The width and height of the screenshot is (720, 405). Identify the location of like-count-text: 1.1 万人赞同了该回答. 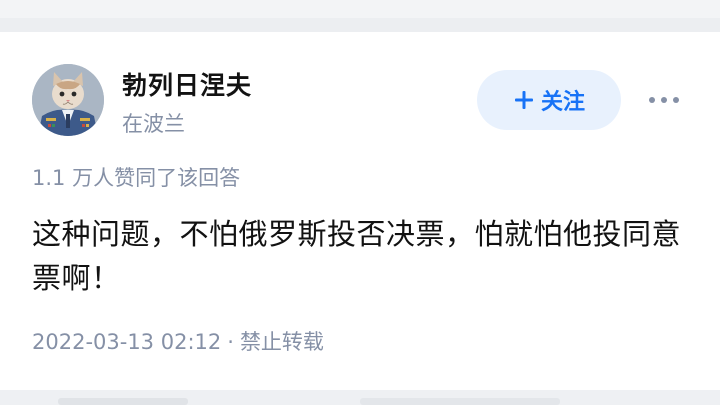
(136, 178).